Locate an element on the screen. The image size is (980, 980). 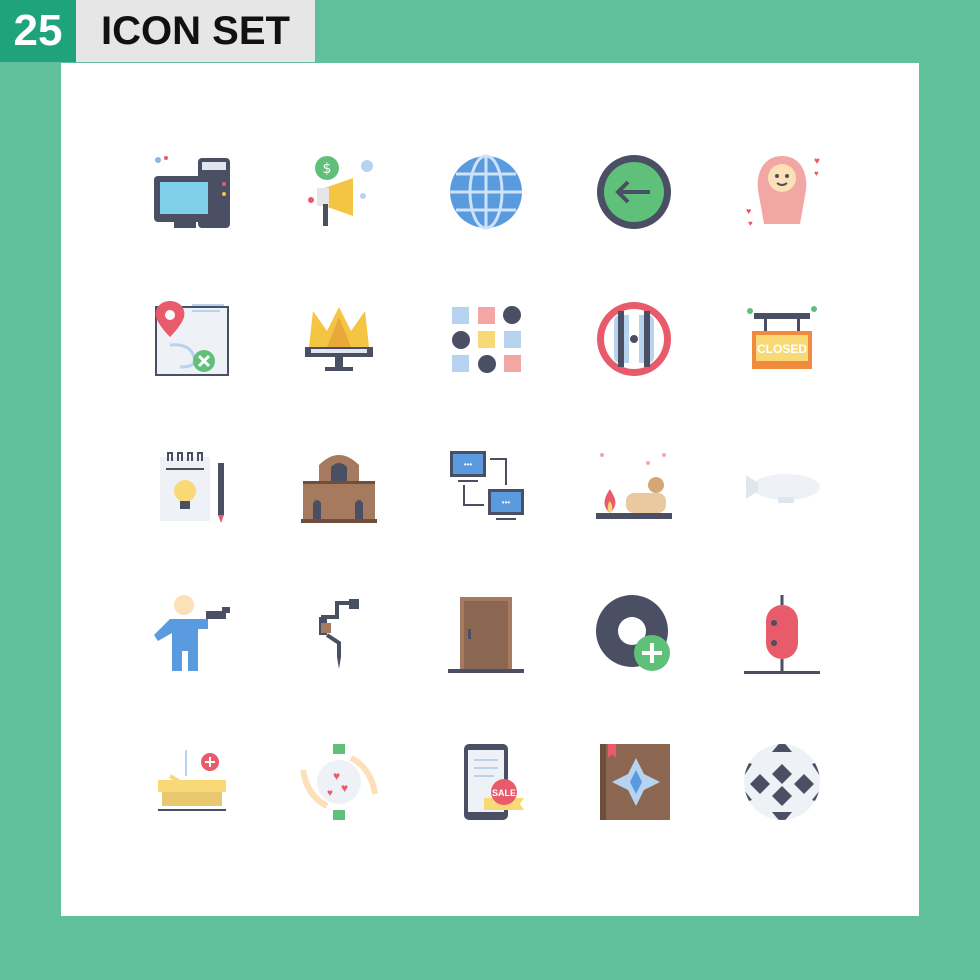
mobile-sale-icon: SALE is located at coordinates (486, 782).